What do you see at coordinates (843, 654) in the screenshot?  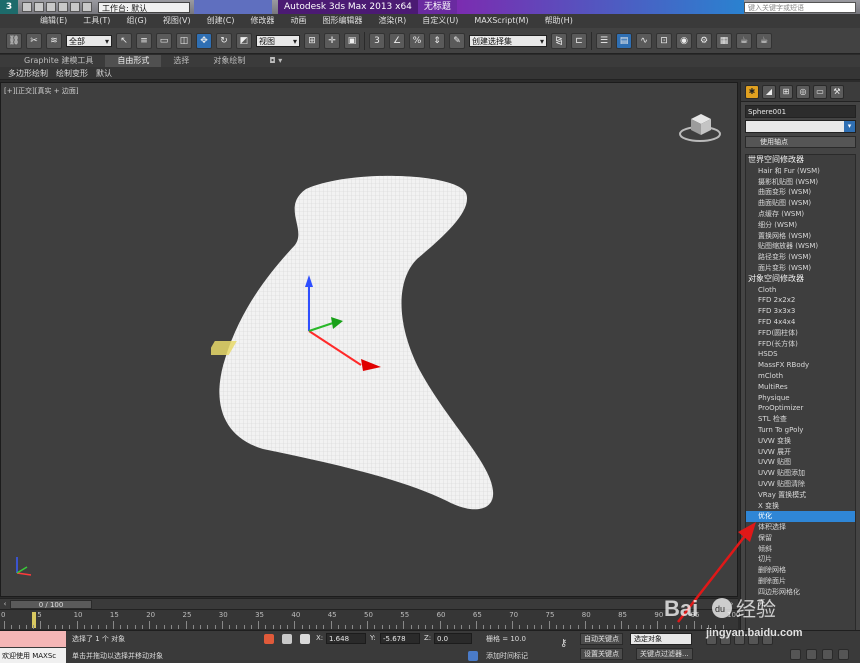 I see `maximize-viewport-icon` at bounding box center [843, 654].